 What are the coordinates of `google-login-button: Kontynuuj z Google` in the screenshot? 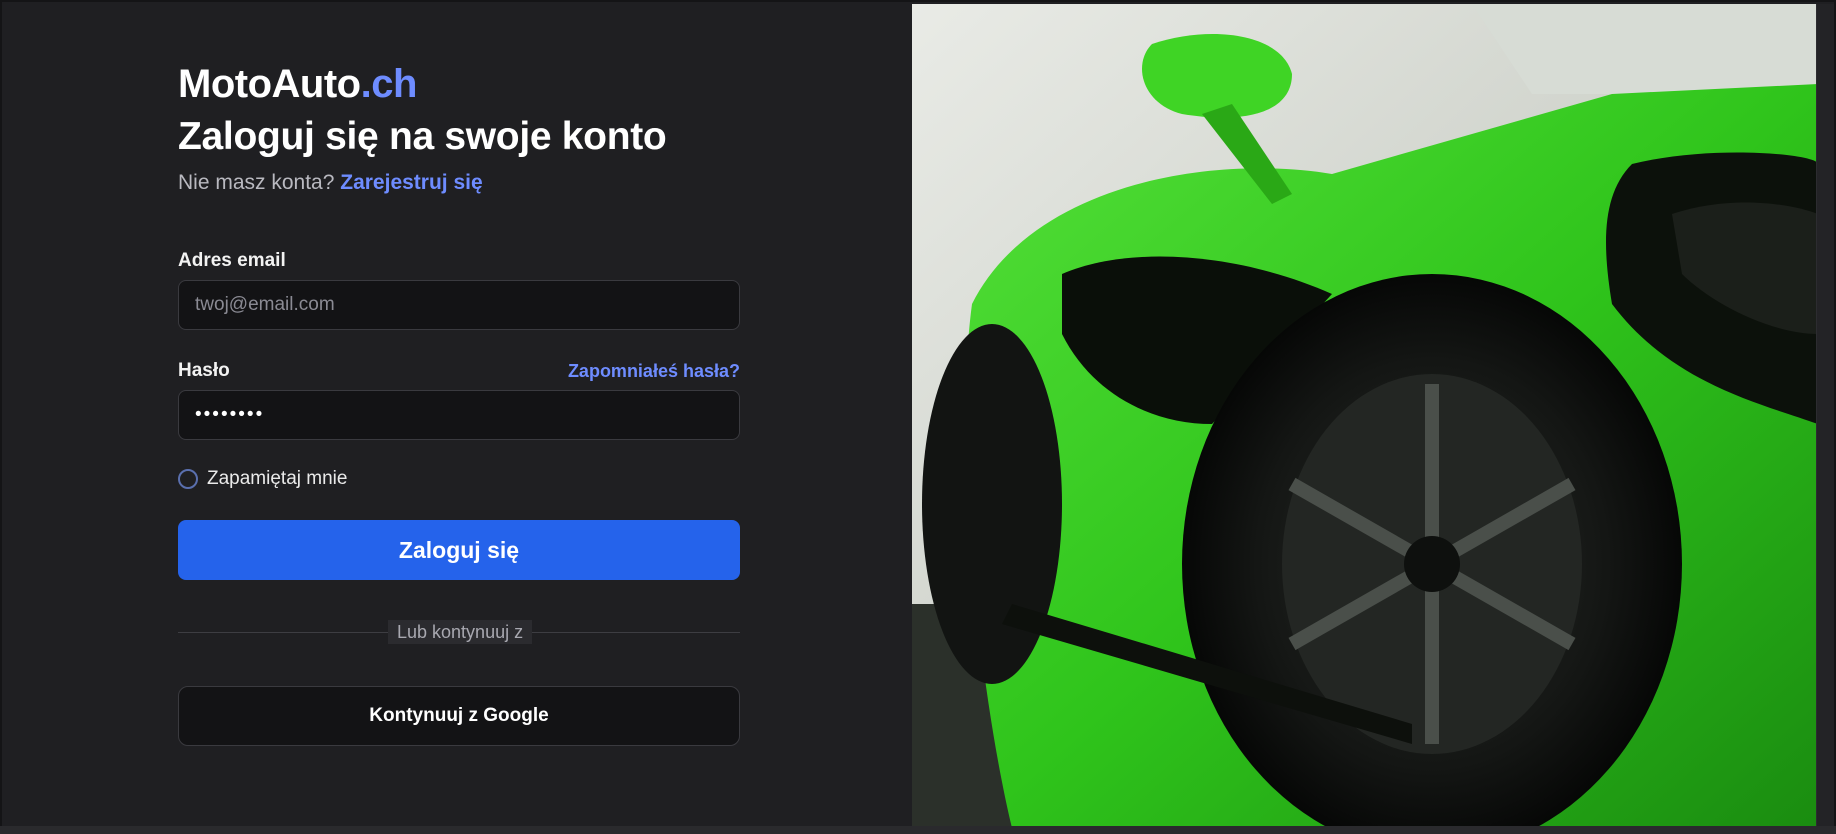 It's located at (459, 716).